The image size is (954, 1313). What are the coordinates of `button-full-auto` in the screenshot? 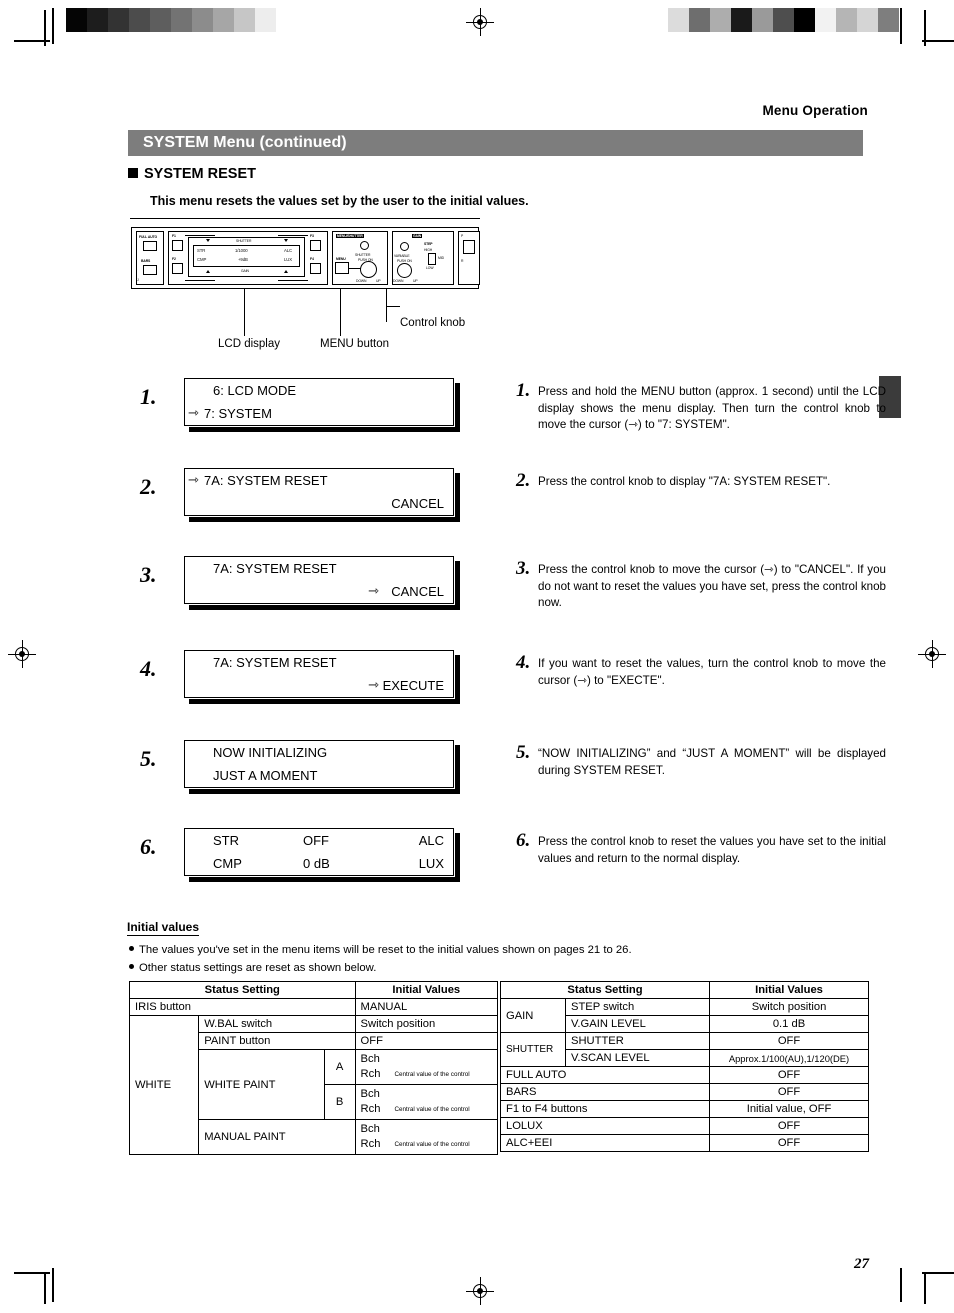 It's located at (150, 246).